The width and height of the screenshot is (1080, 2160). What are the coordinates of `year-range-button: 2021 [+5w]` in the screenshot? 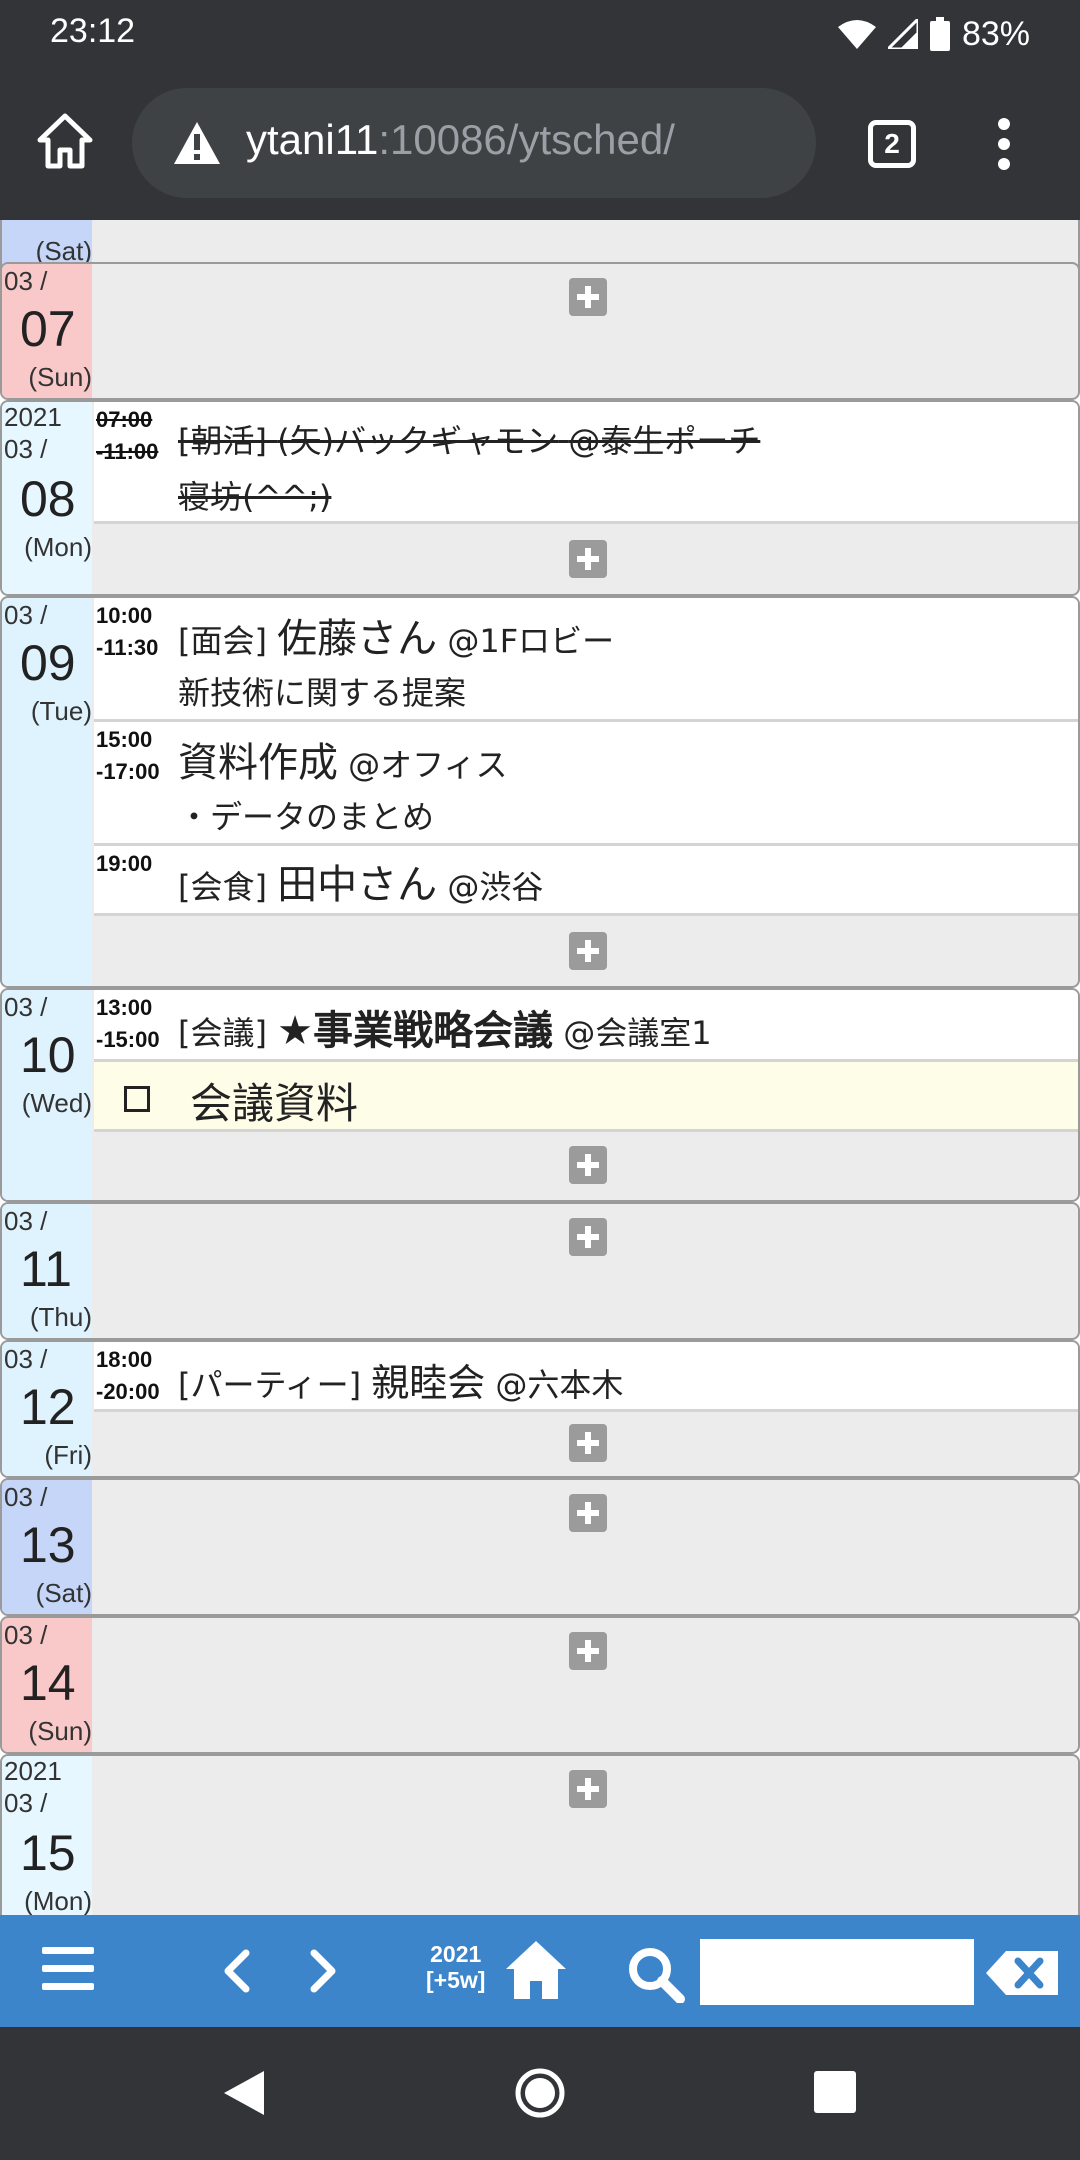 It's located at (455, 1967).